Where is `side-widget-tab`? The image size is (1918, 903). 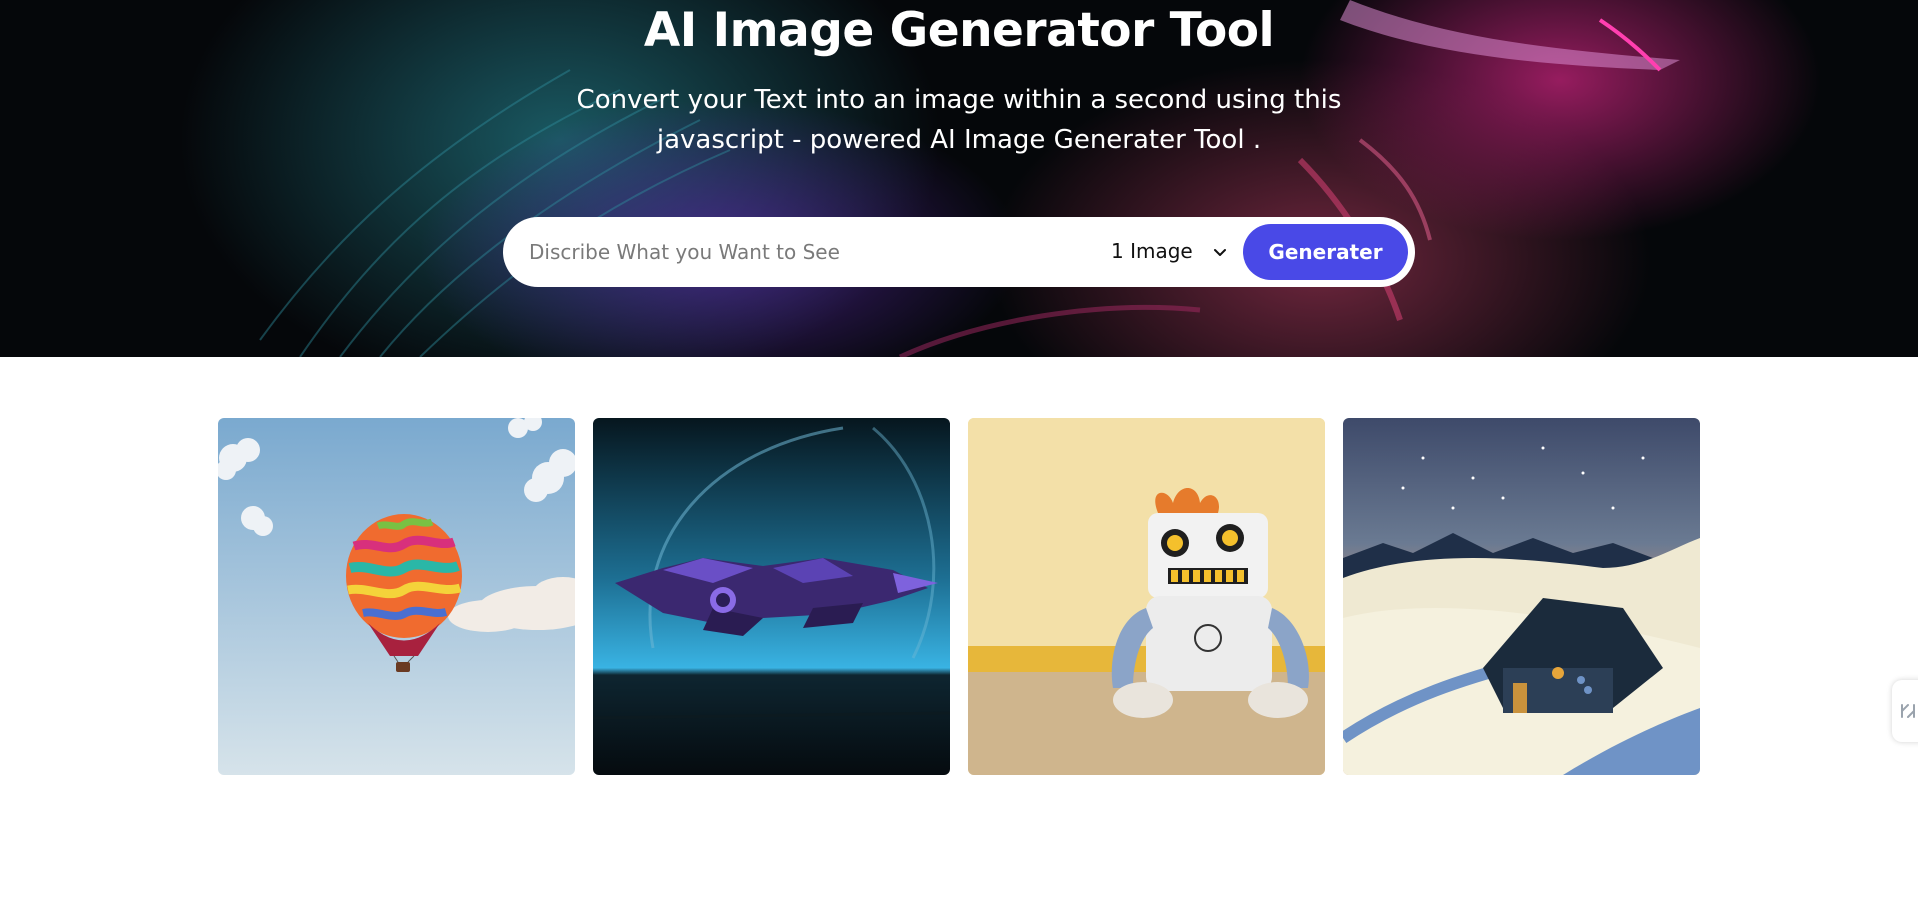
side-widget-tab is located at coordinates (1905, 711).